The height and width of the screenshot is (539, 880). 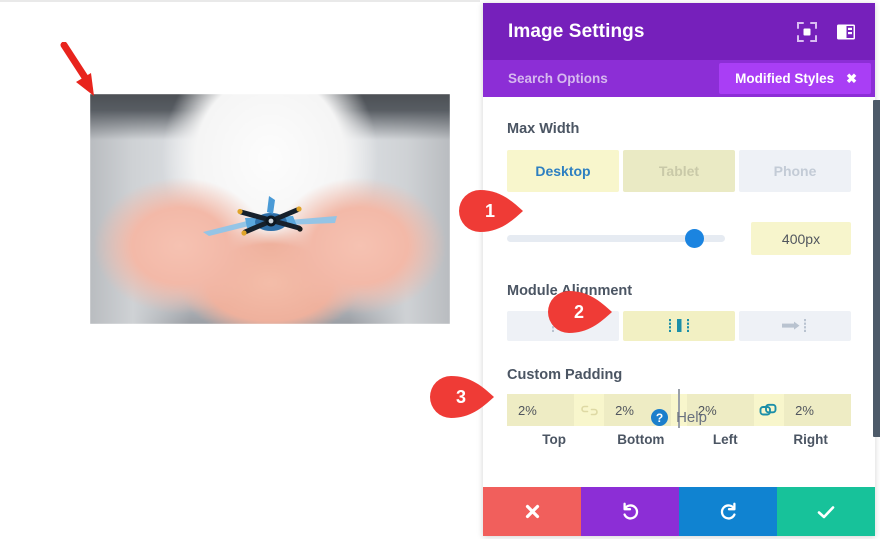 I want to click on callout-marker-1: 1, so click(x=492, y=211).